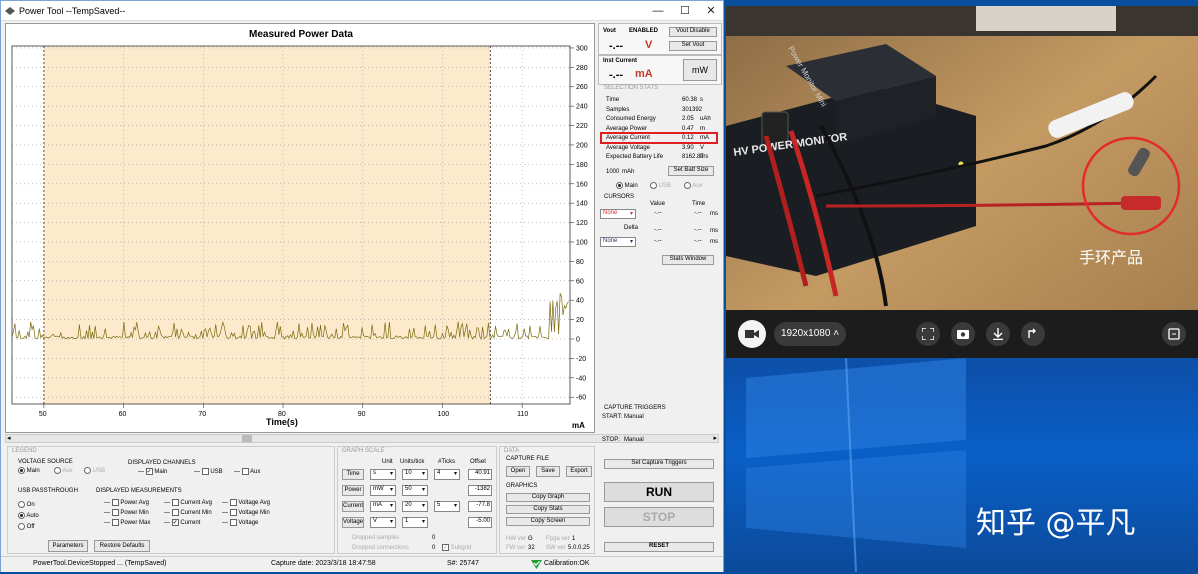 Image resolution: width=1198 pixels, height=574 pixels. I want to click on scale-unit-select: mW, so click(383, 490).